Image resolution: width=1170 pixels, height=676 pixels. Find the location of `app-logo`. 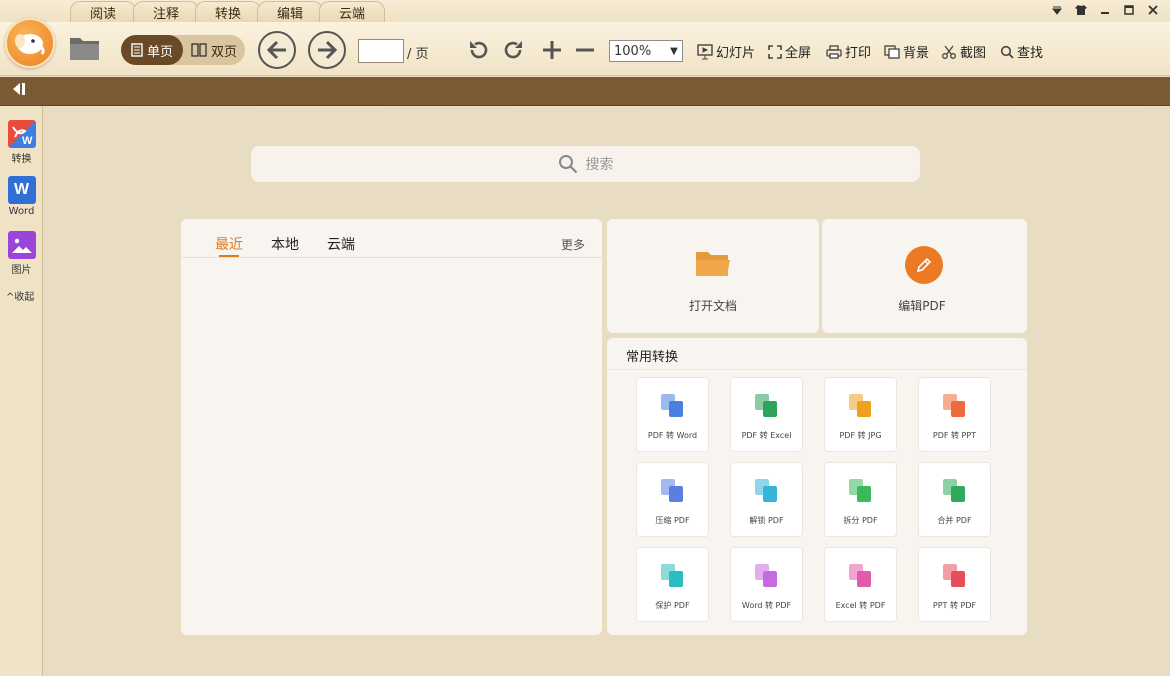

app-logo is located at coordinates (30, 43).